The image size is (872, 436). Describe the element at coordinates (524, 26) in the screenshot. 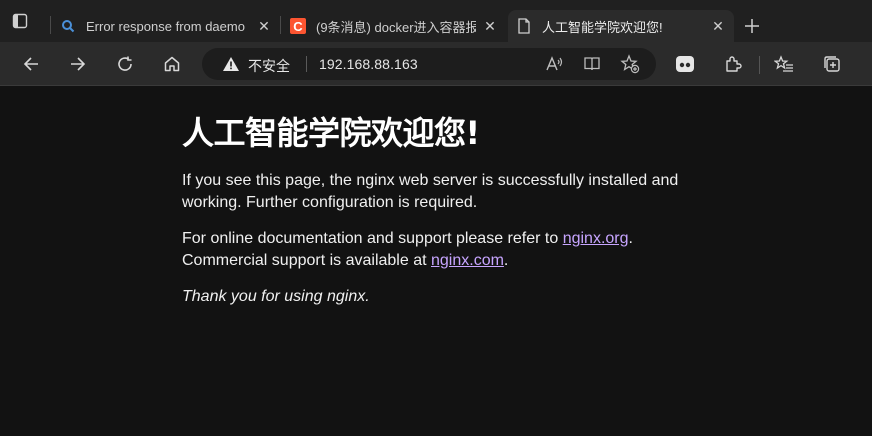

I see `document-icon` at that location.